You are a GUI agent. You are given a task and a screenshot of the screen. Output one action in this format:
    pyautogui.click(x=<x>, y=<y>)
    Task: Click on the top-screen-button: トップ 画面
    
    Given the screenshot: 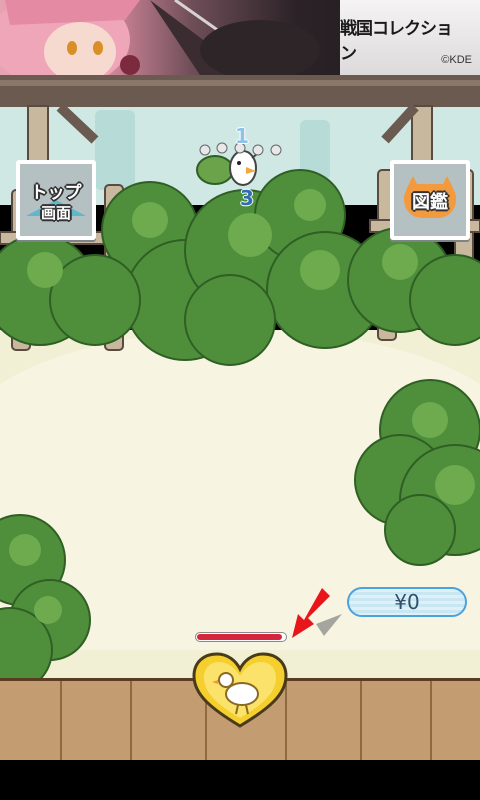 What is the action you would take?
    pyautogui.click(x=56, y=200)
    